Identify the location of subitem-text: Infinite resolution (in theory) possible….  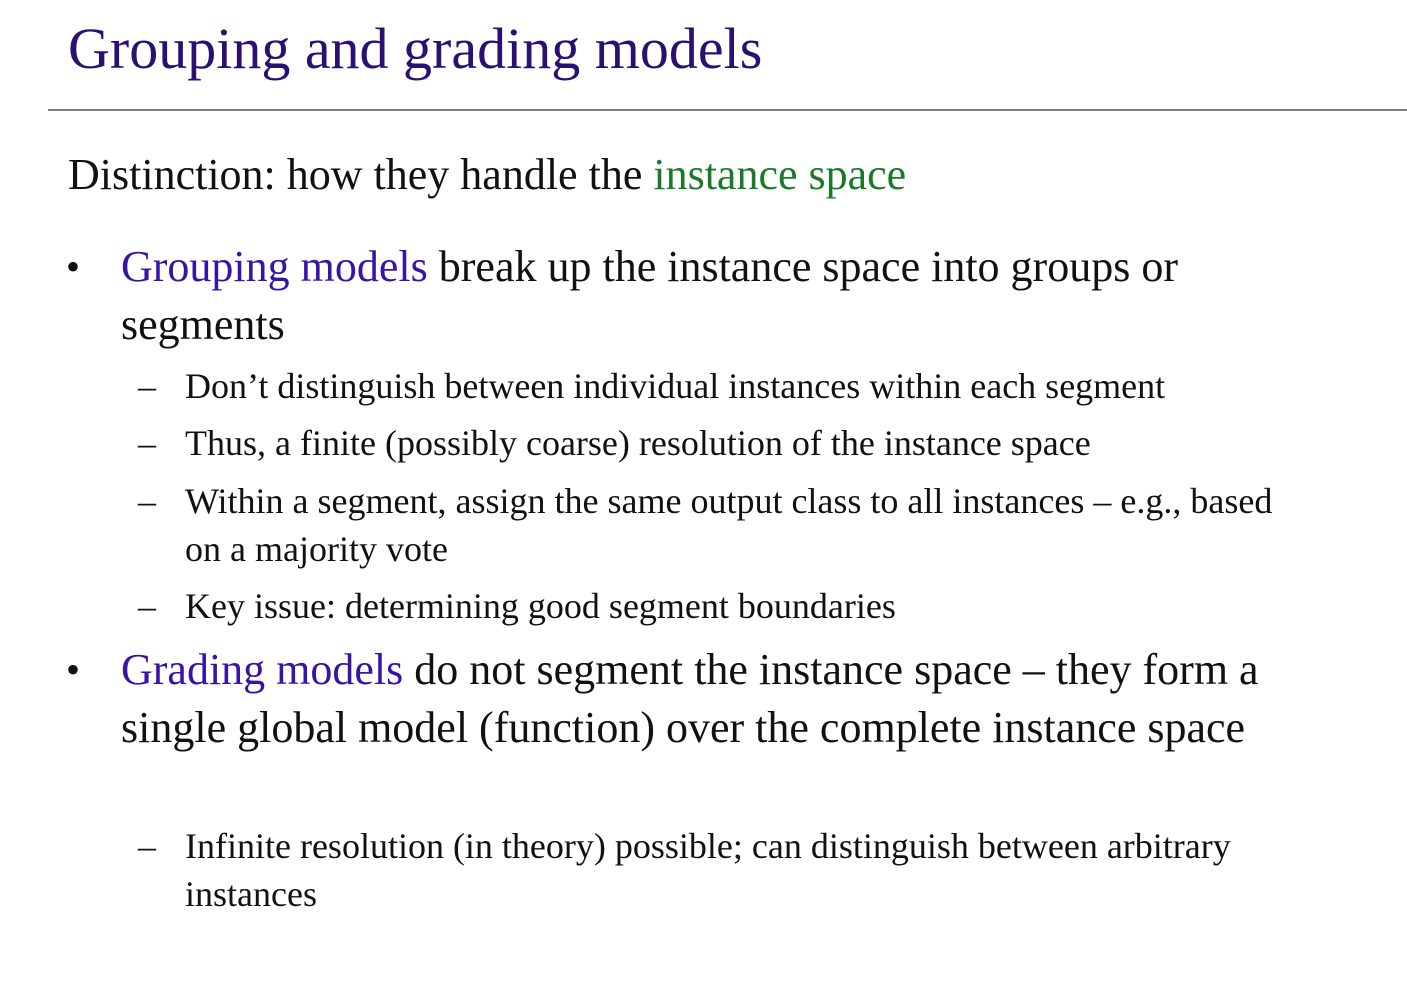
(708, 870).